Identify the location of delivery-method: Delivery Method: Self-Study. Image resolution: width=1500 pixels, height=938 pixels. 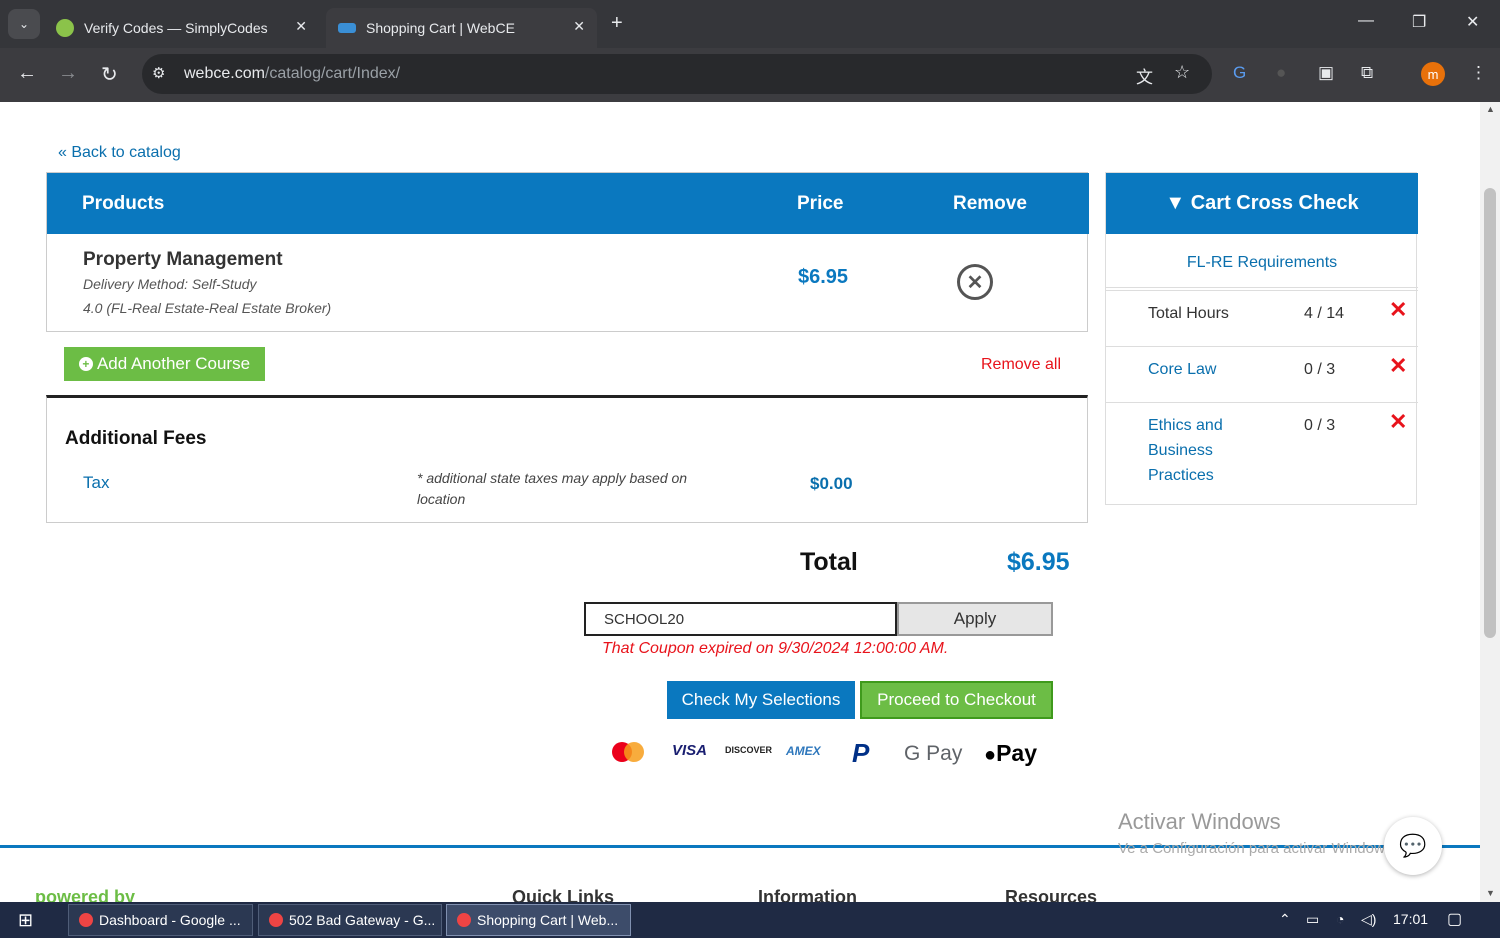
(170, 284).